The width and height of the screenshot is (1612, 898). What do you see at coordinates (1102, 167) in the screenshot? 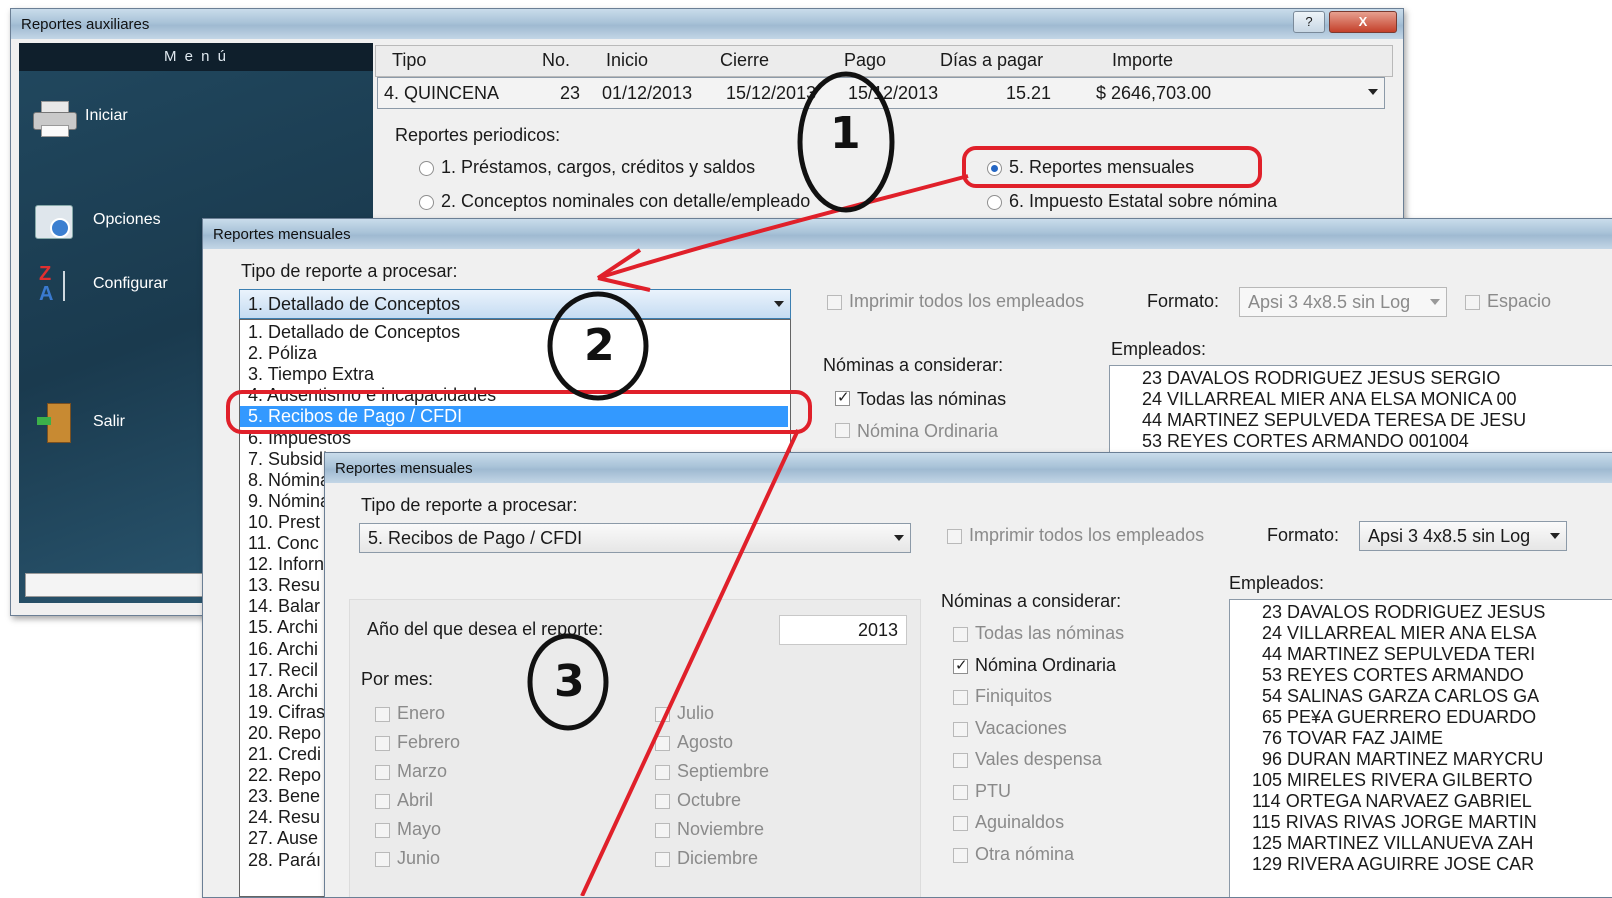
I see `radio-label: 5. Reportes mensuales` at bounding box center [1102, 167].